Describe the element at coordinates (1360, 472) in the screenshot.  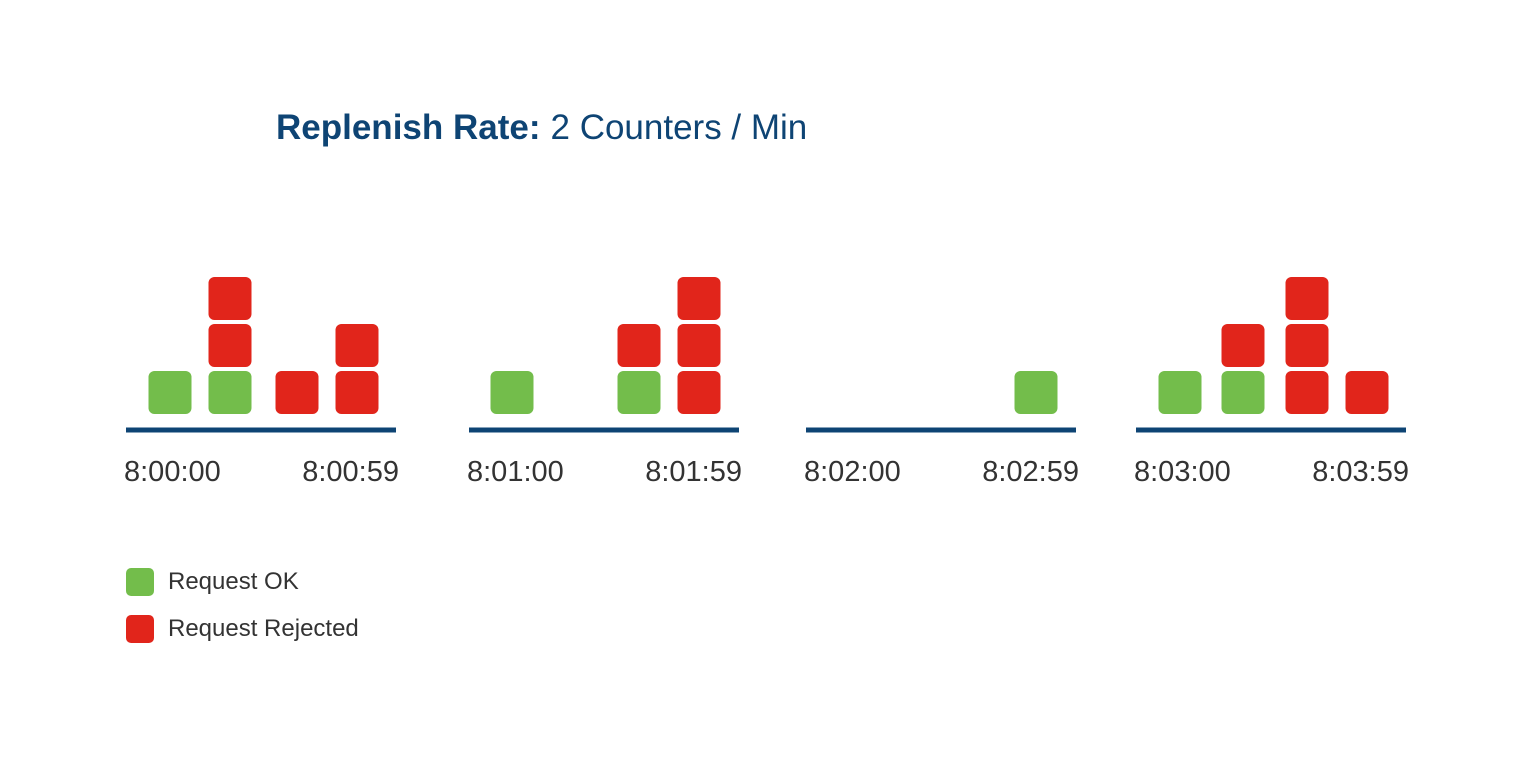
I see `time-label-end: 8:03:59` at that location.